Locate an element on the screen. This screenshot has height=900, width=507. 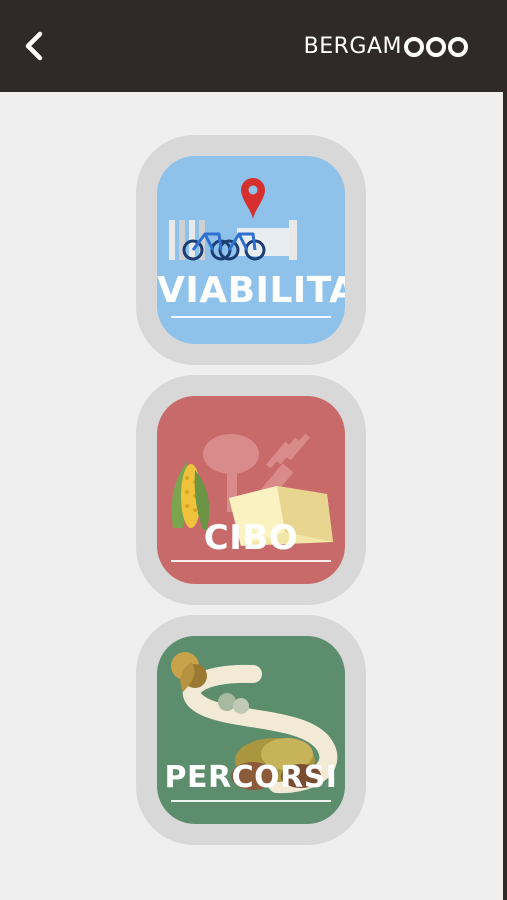
tile-percorsi-underline is located at coordinates (251, 801).